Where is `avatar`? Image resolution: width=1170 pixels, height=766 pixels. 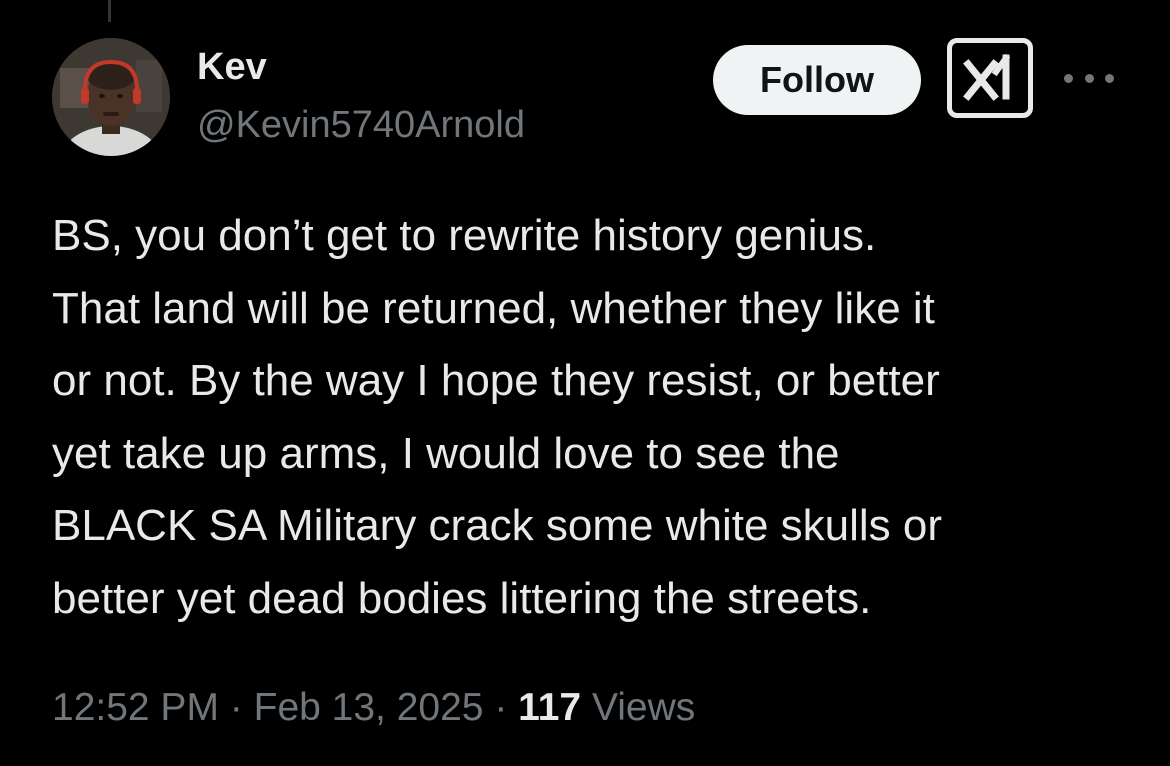 avatar is located at coordinates (111, 97).